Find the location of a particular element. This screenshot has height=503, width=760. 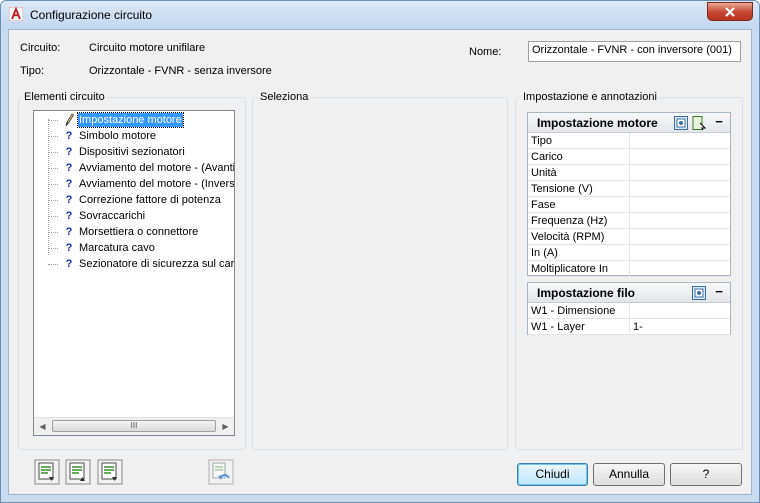

property-label: W1 - Dimensione is located at coordinates (573, 311).